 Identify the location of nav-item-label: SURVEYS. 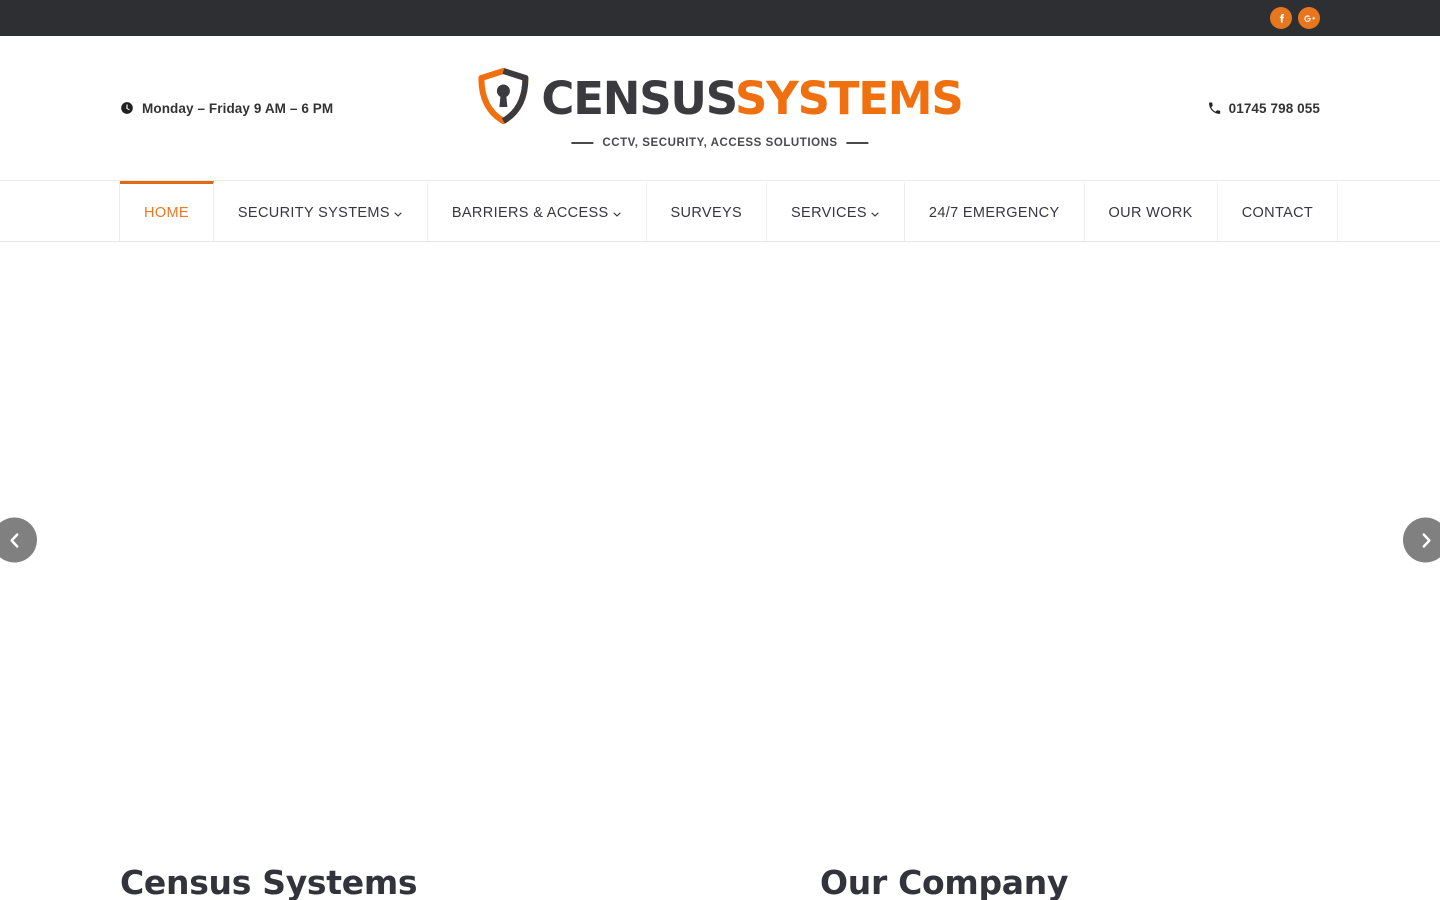
(706, 212).